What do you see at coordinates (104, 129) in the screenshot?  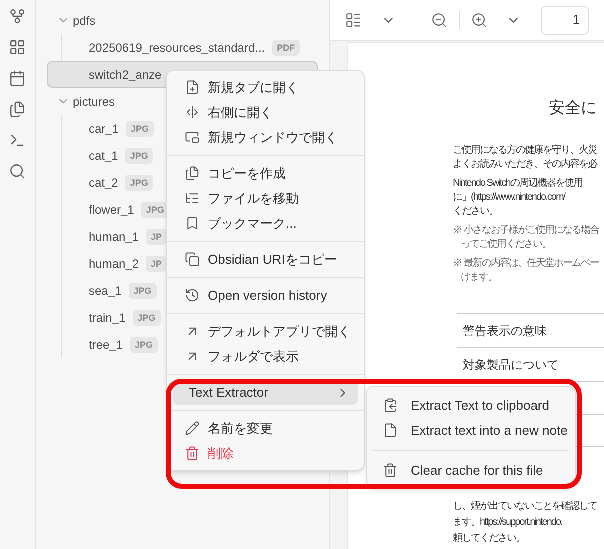 I see `file-name: car_1` at bounding box center [104, 129].